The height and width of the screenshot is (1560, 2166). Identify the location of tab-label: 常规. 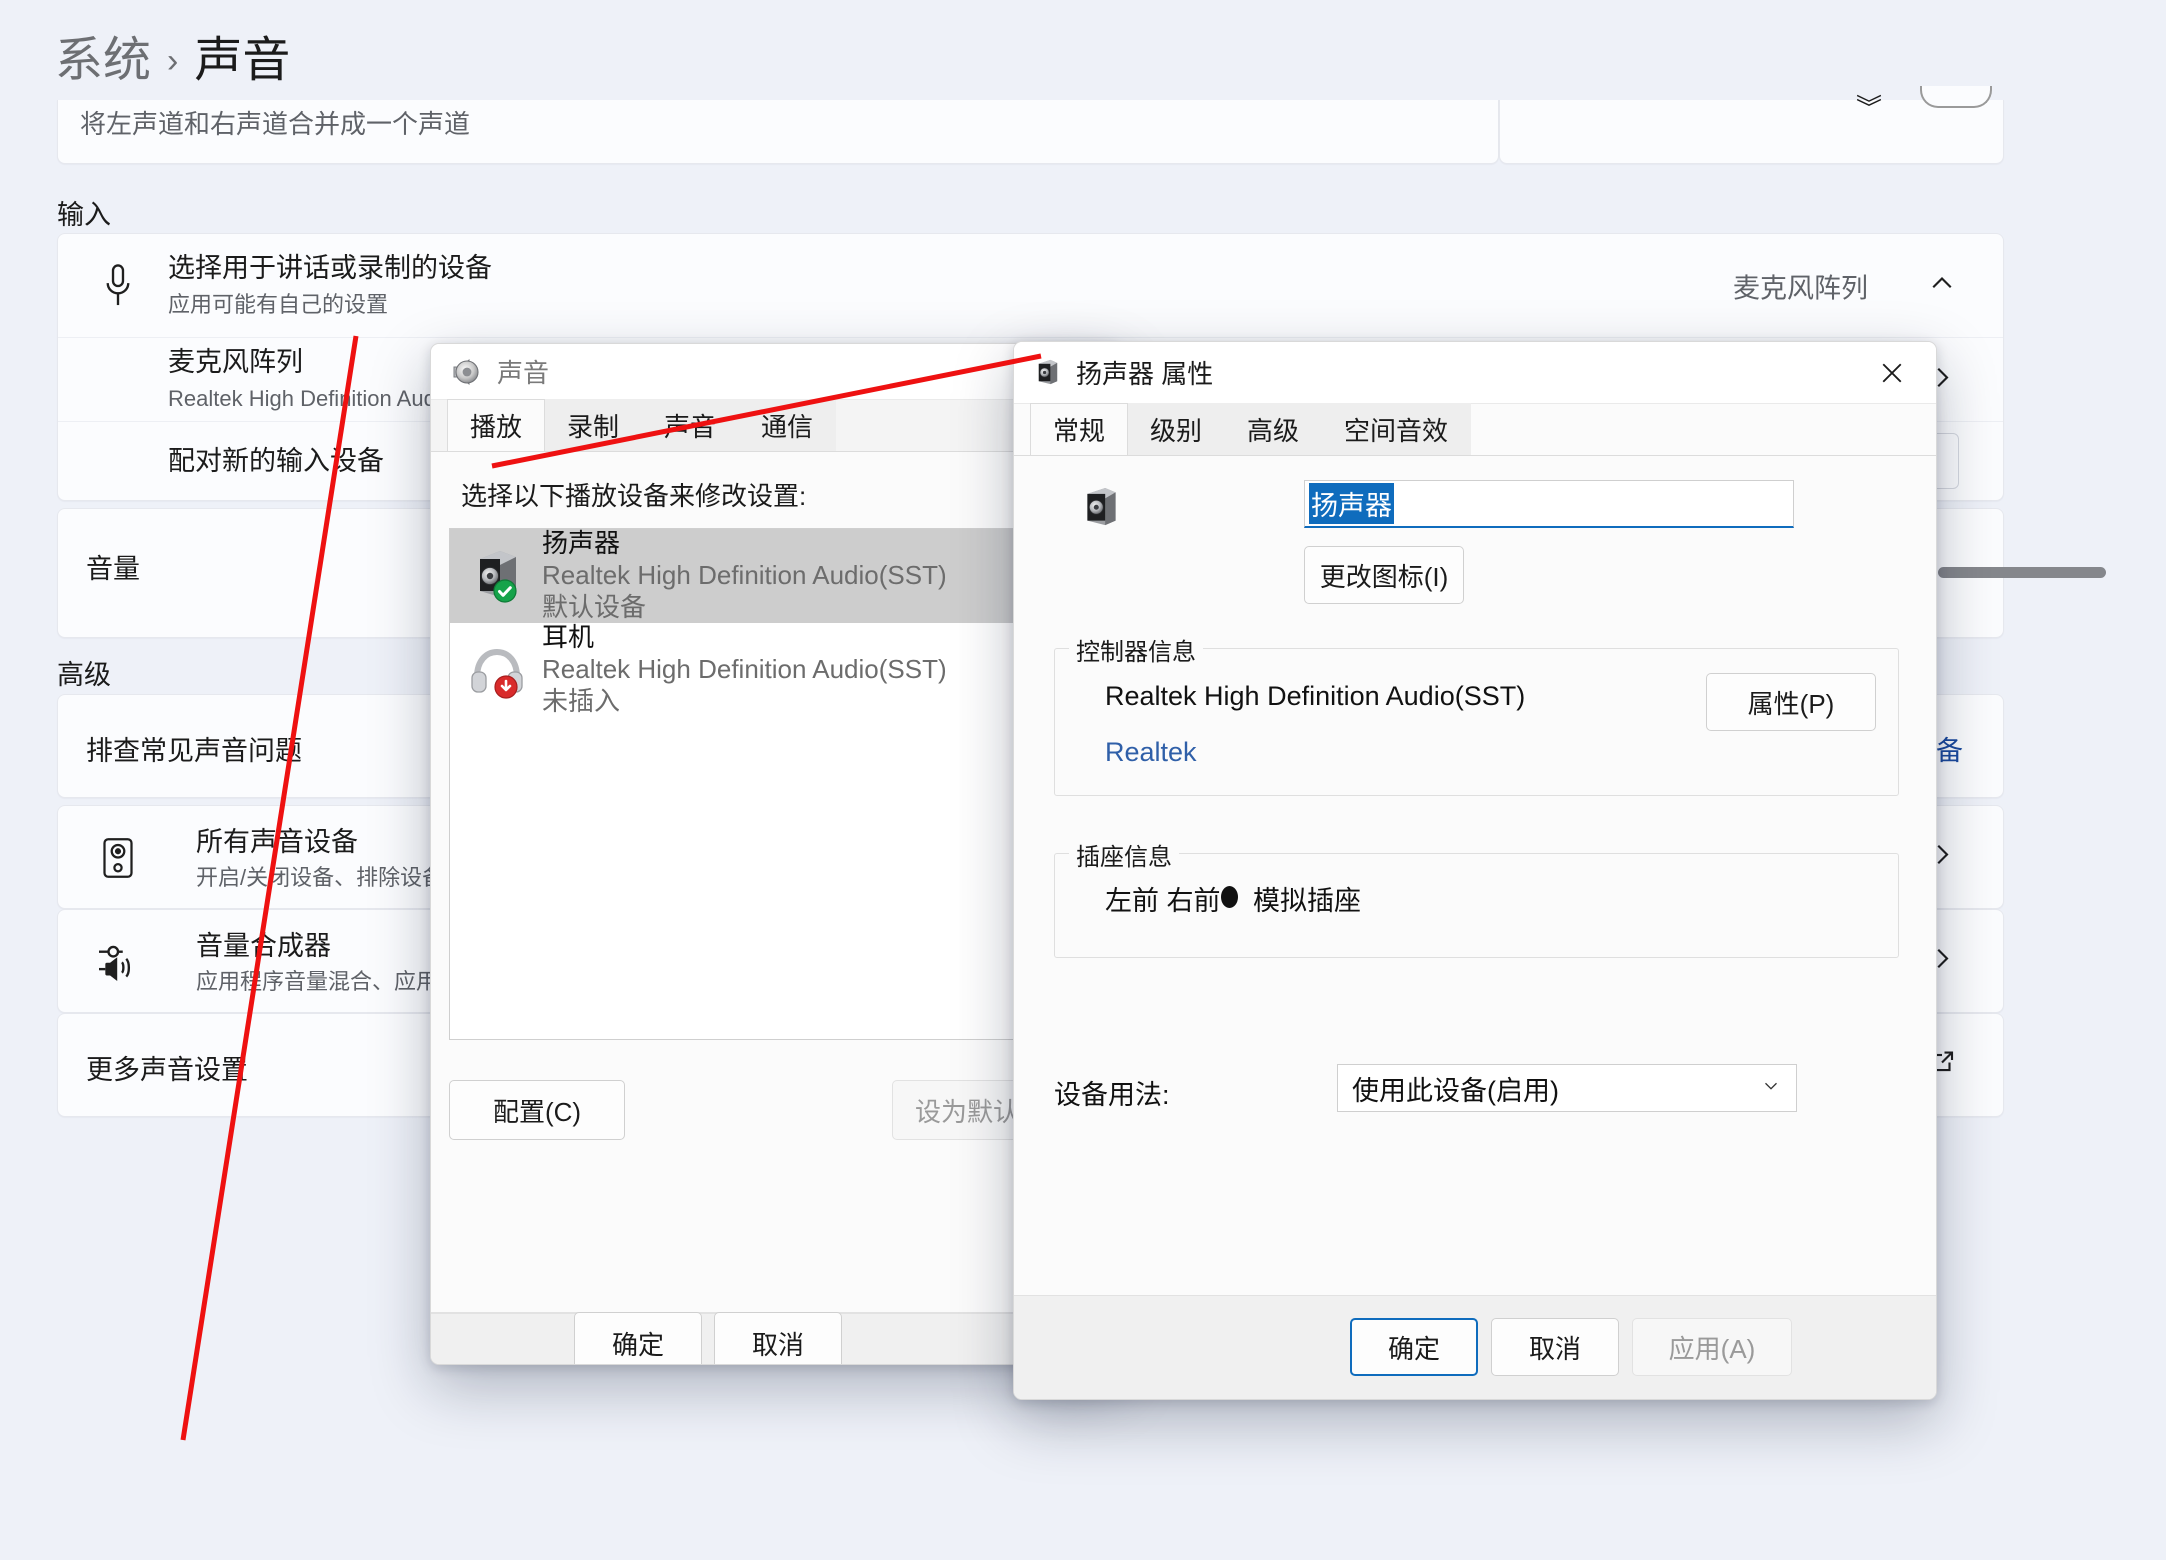
(1079, 431).